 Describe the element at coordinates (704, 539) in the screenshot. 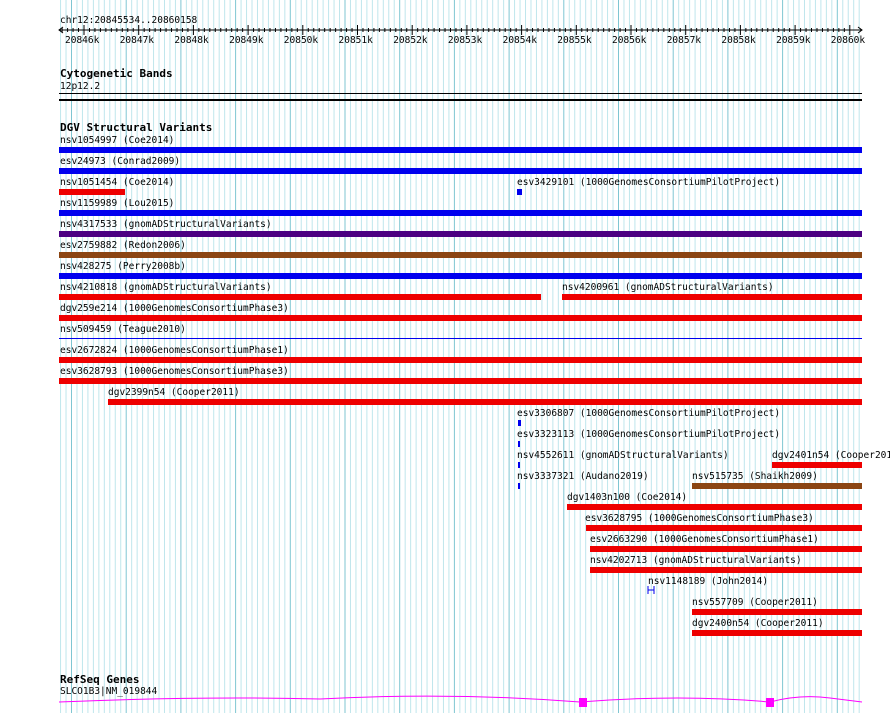

I see `feature-label: esv2663290 (1000GenomesConsortiumPhase1)` at that location.